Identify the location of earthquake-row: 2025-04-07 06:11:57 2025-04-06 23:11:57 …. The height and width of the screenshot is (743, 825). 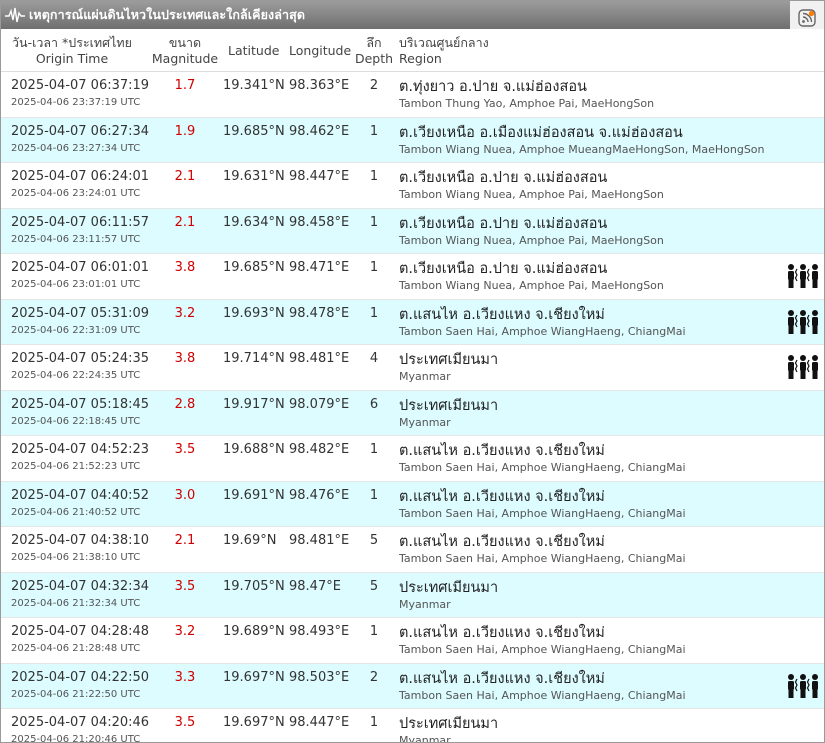
(412, 231).